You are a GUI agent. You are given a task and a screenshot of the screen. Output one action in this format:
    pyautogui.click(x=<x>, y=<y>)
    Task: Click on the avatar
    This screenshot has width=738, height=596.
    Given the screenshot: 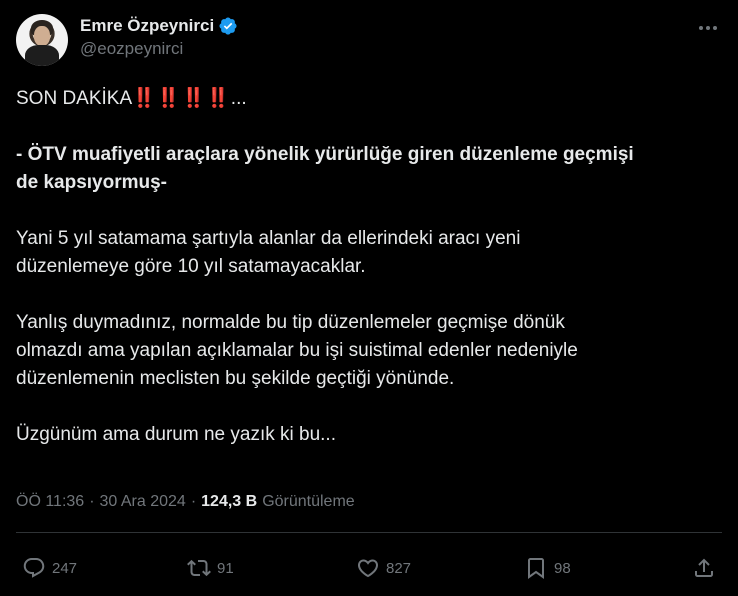 What is the action you would take?
    pyautogui.click(x=42, y=40)
    